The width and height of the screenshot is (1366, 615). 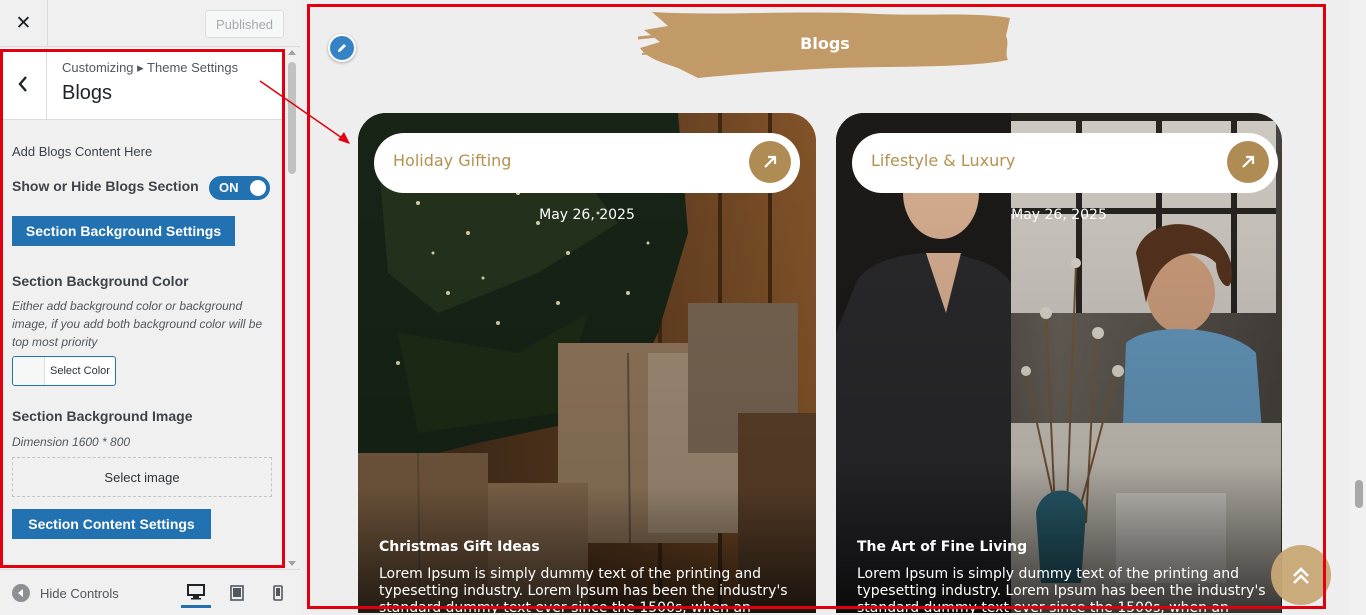 What do you see at coordinates (292, 308) in the screenshot?
I see `sidebar-scrollbar` at bounding box center [292, 308].